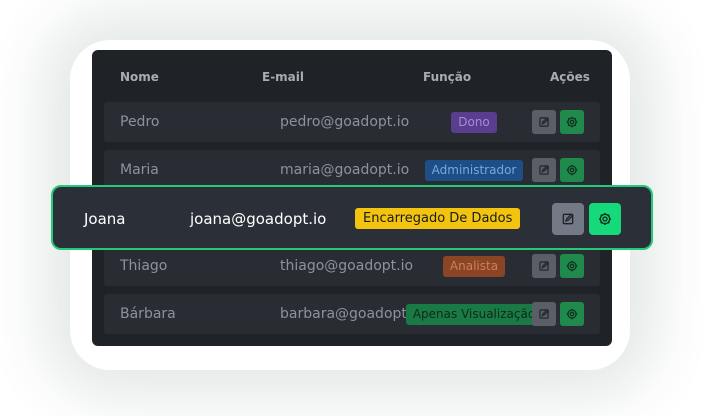 The width and height of the screenshot is (704, 416). Describe the element at coordinates (352, 76) in the screenshot. I see `table-header: Nome E-mail Função Ações` at that location.